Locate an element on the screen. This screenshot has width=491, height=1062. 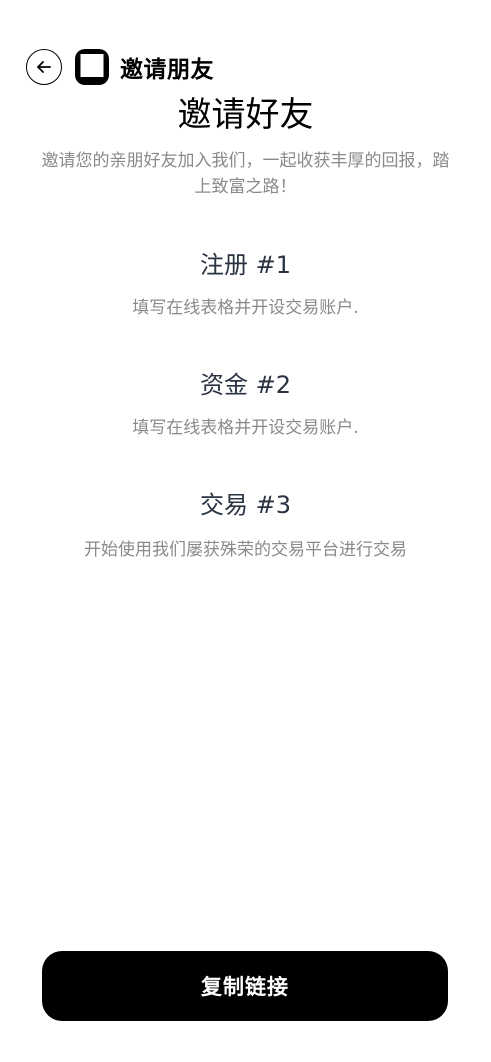
step-title-fund: 资金 #2 is located at coordinates (245, 385).